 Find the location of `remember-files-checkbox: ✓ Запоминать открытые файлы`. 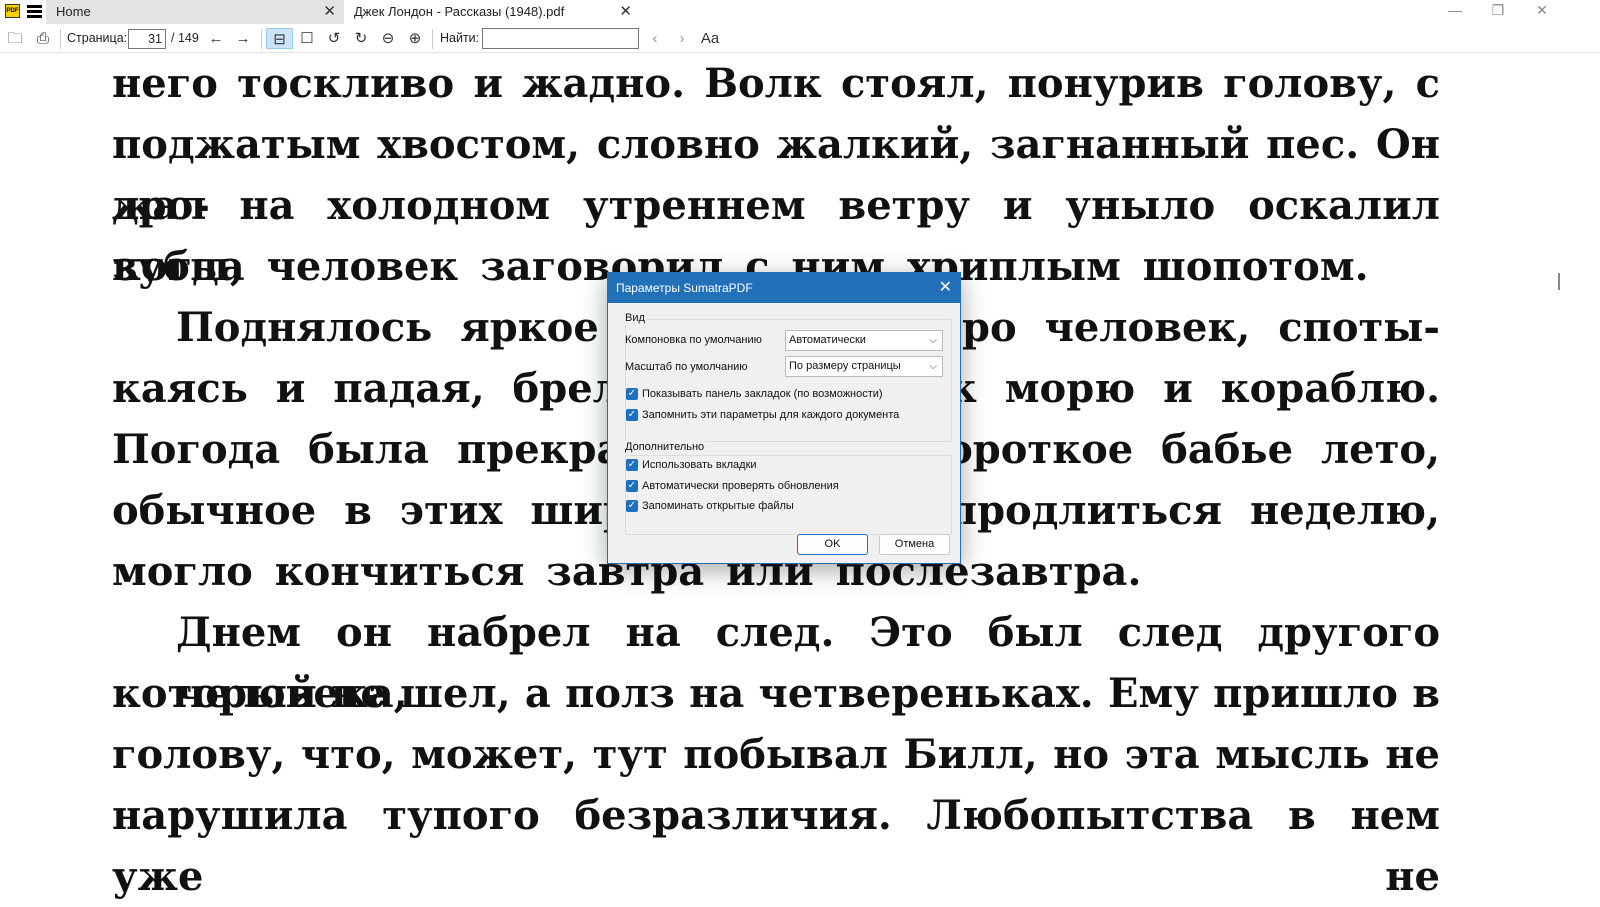

remember-files-checkbox: ✓ Запоминать открытые файлы is located at coordinates (710, 506).